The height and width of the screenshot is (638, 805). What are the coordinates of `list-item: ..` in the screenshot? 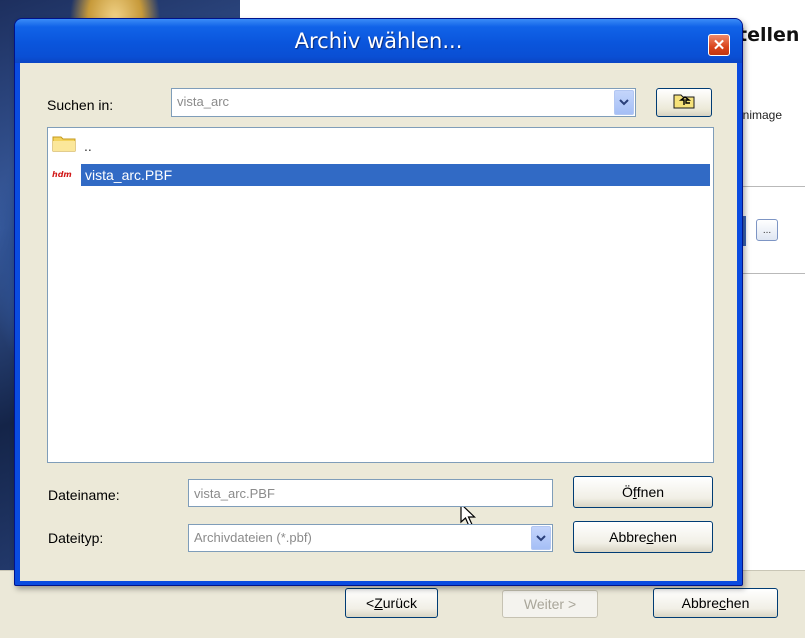 It's located at (72, 145).